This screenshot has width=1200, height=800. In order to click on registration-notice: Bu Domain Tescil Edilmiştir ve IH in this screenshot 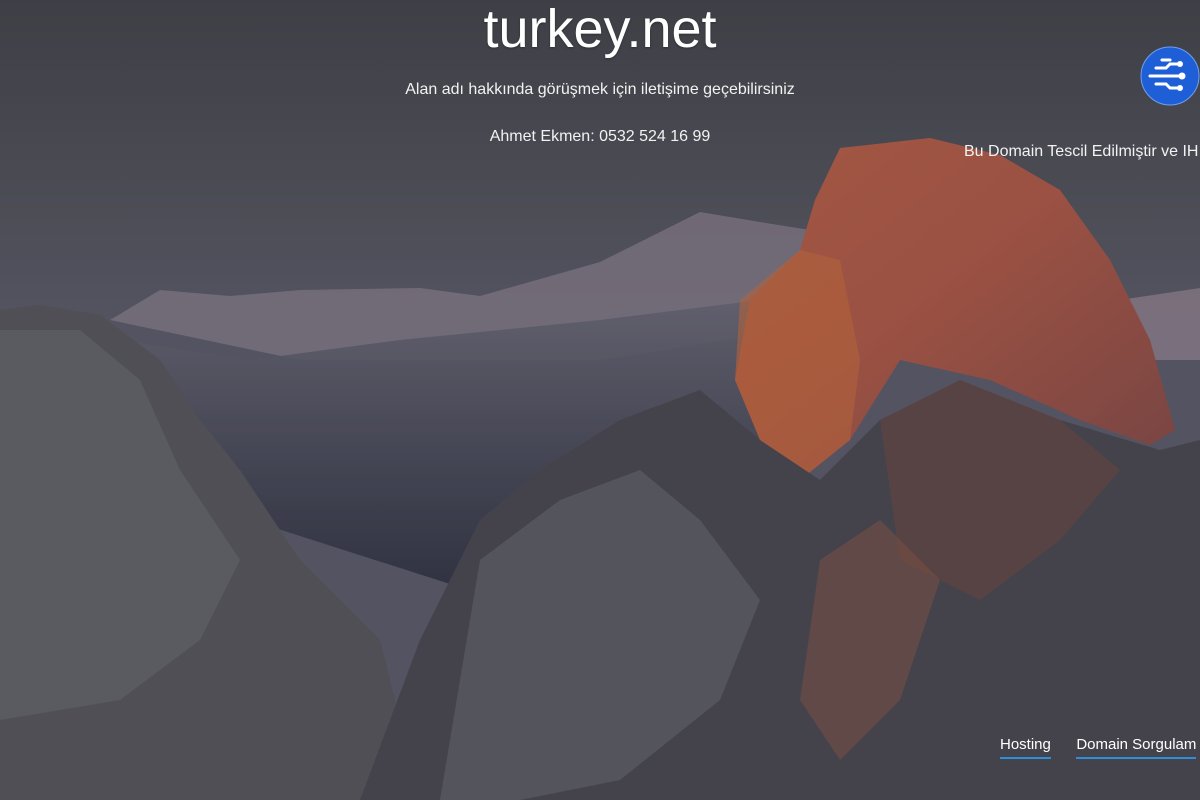, I will do `click(1081, 151)`.